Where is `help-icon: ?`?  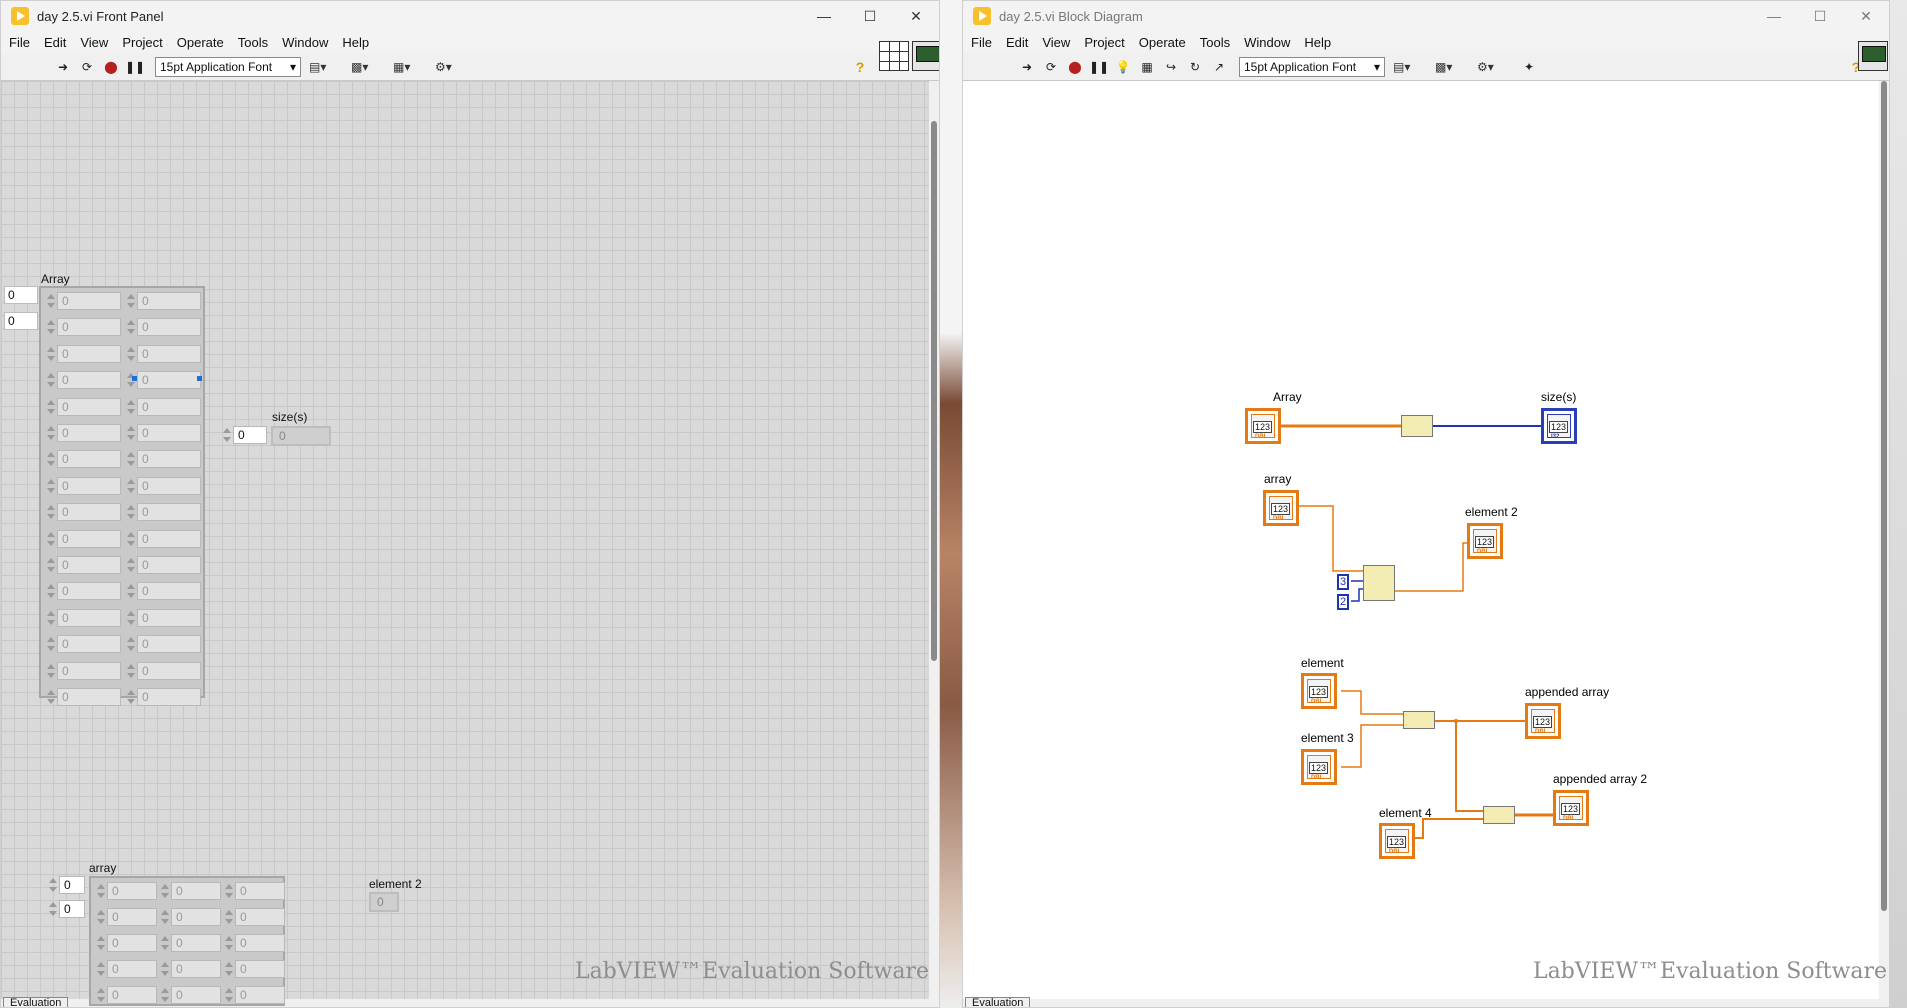 help-icon: ? is located at coordinates (860, 67).